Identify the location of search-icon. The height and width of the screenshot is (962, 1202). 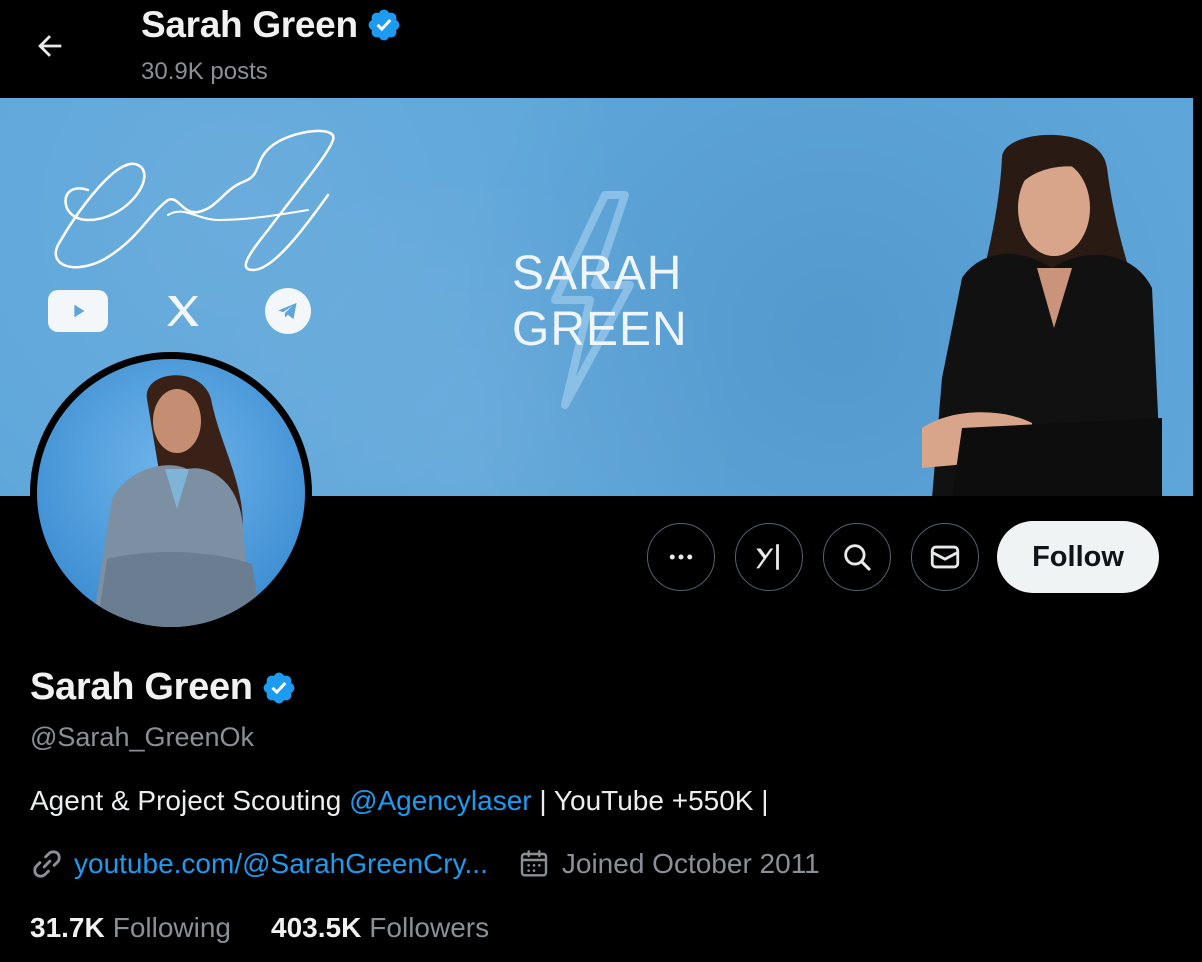
(857, 557).